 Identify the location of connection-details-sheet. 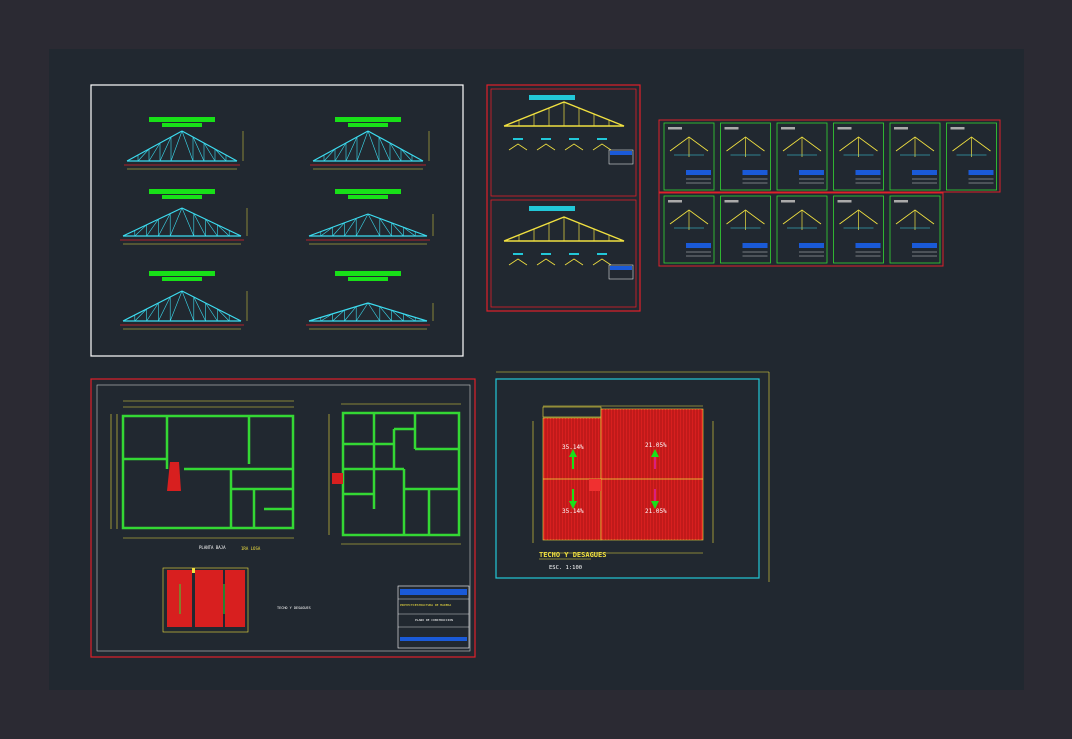
(829, 193).